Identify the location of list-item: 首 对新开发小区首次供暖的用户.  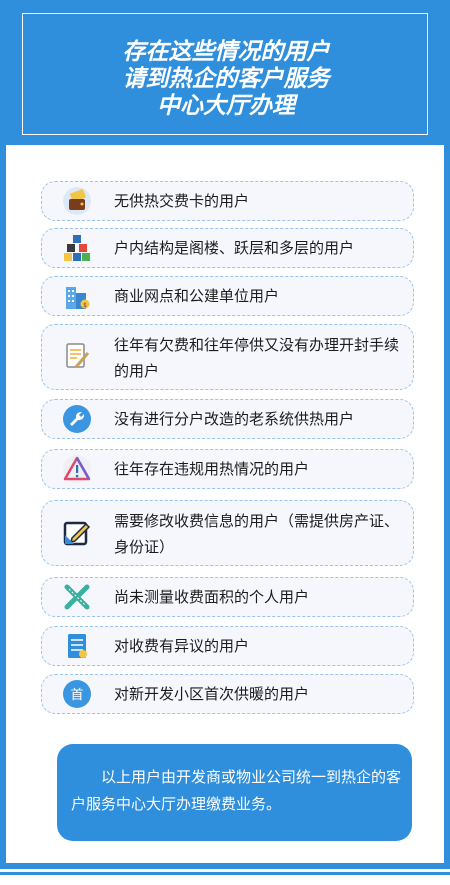
(227, 694).